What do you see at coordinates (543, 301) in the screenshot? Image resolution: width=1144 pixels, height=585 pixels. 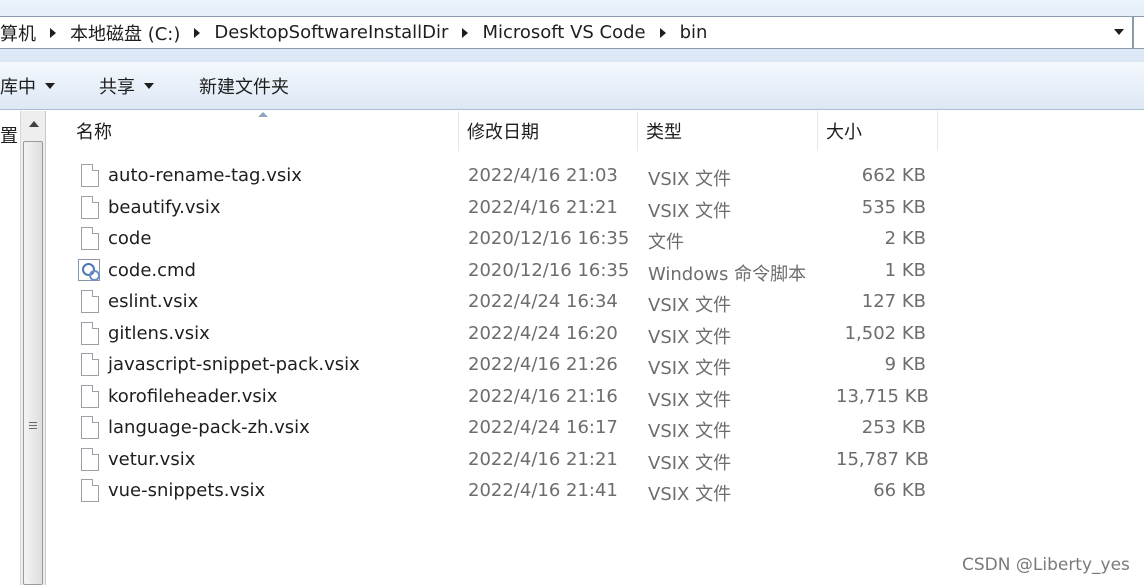 I see `file-modified-date: 2022/4/24 16:34` at bounding box center [543, 301].